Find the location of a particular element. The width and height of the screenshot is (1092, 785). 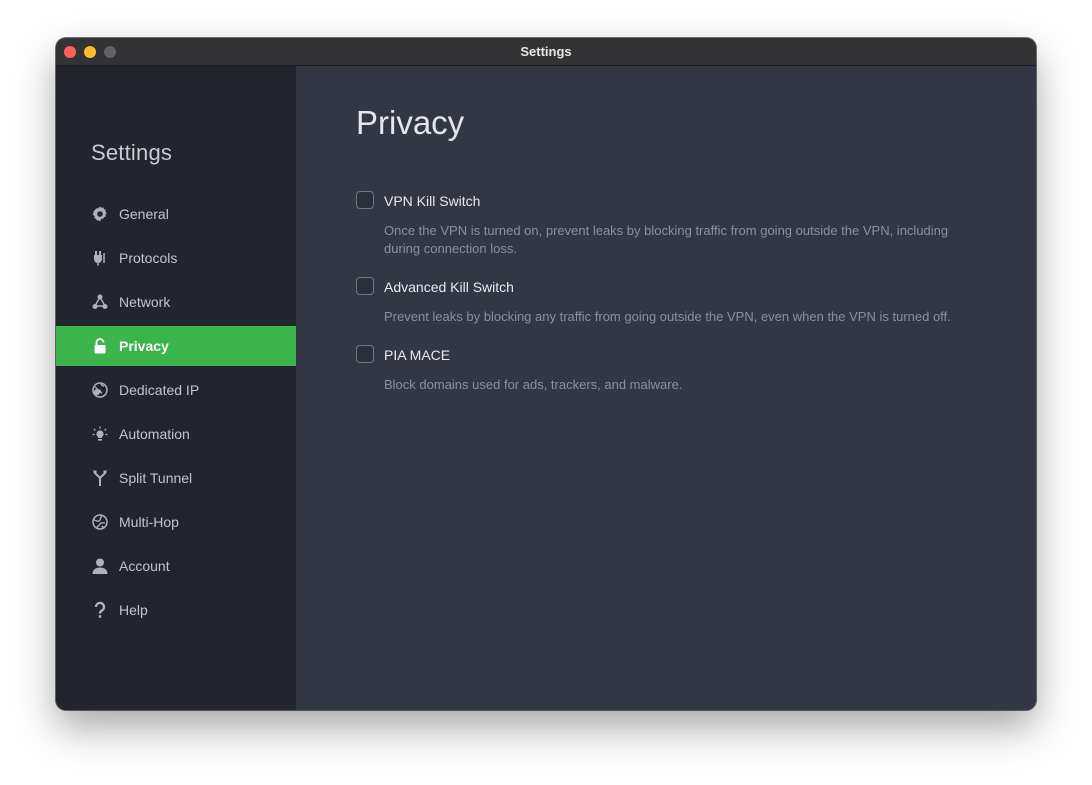

advanced-kill-switch-checkbox is located at coordinates (365, 286).